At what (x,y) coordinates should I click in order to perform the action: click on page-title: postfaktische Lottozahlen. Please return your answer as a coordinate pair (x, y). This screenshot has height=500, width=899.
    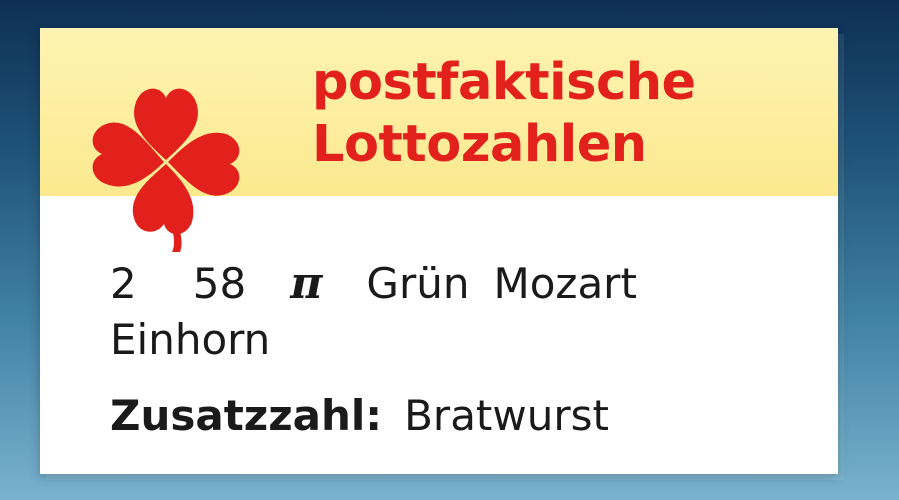
    Looking at the image, I should click on (504, 114).